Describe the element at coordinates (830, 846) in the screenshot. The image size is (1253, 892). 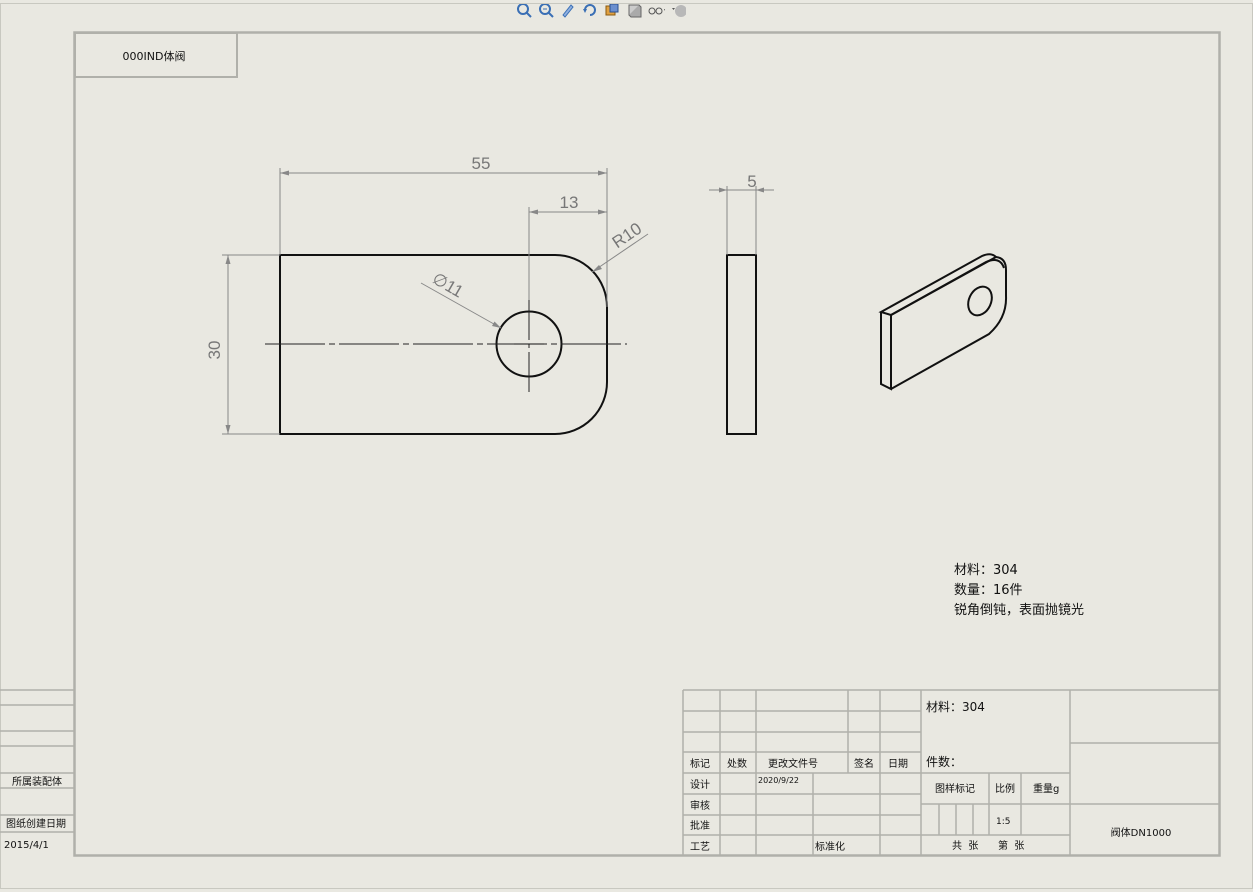
I see `row-standardize: 标准化` at that location.